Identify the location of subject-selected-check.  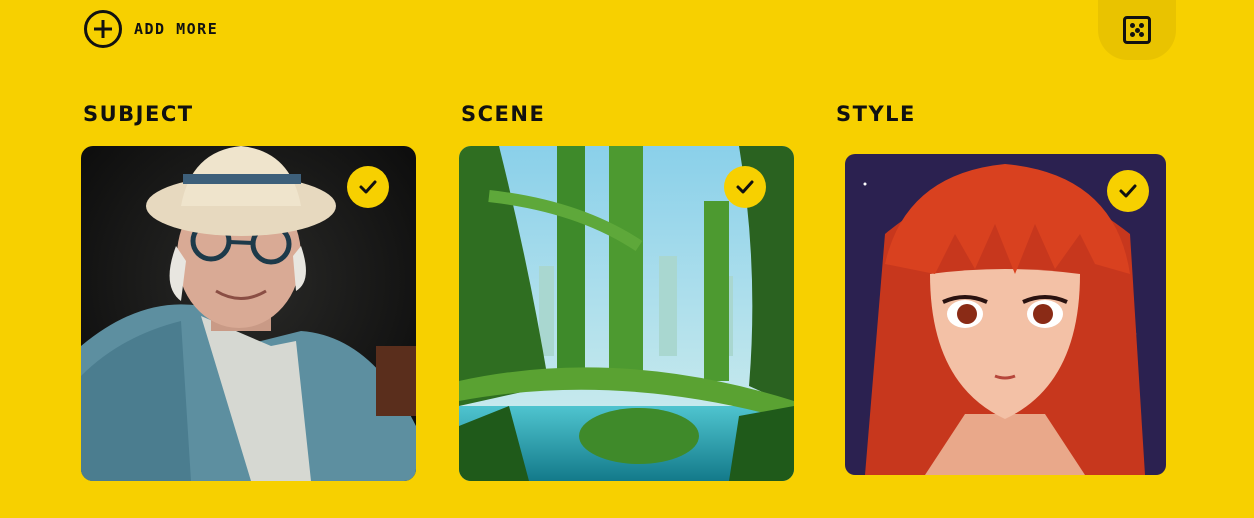
(368, 187).